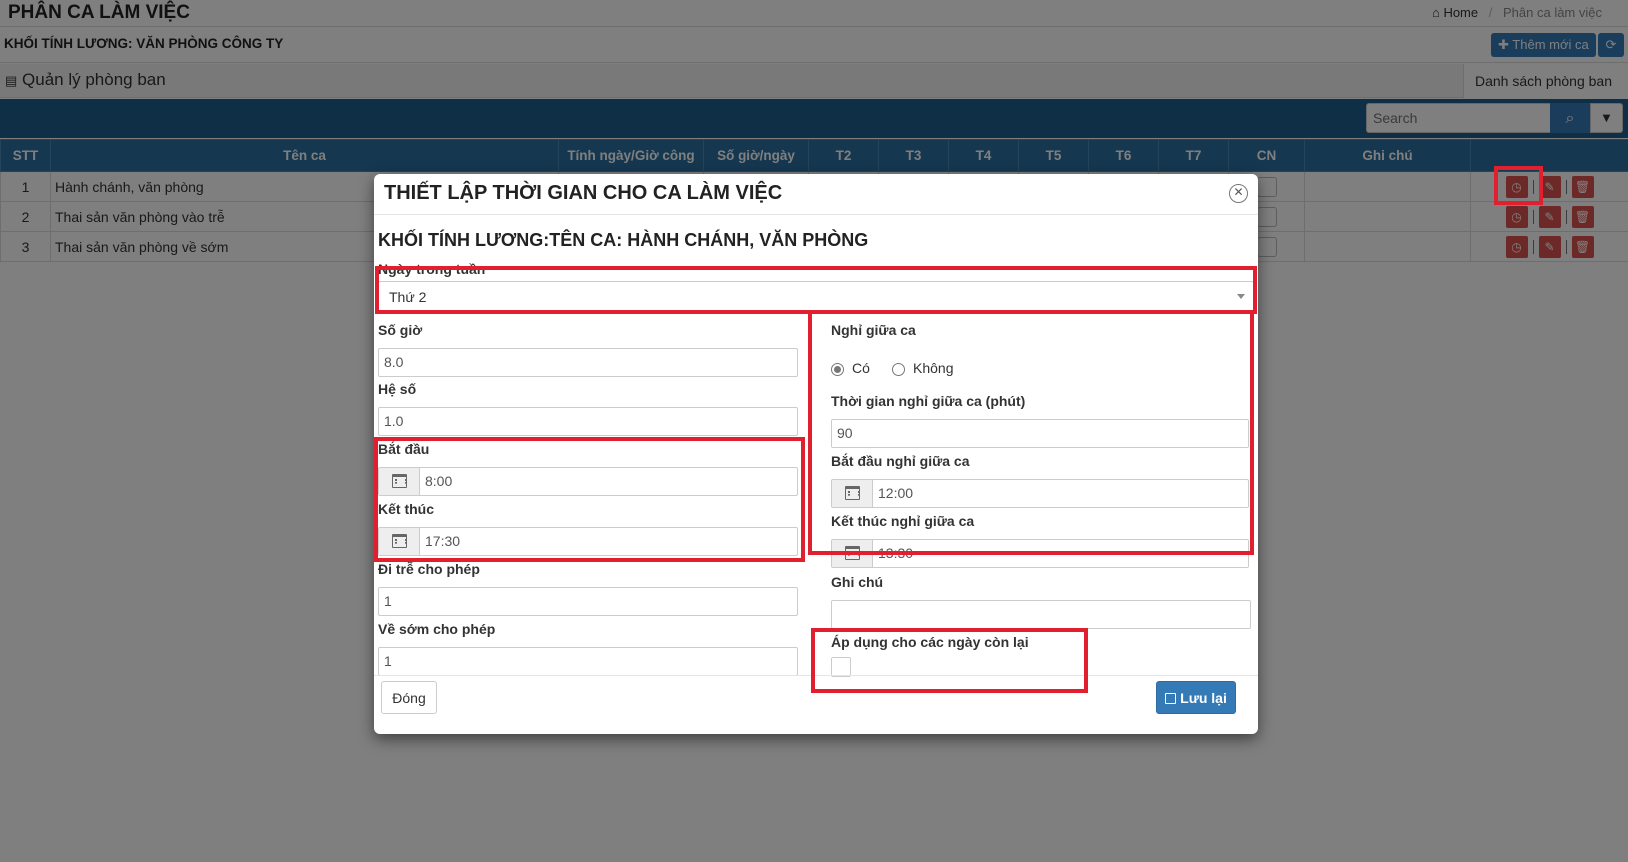 The height and width of the screenshot is (862, 1628). I want to click on break-end-field: 13:30, so click(1040, 553).